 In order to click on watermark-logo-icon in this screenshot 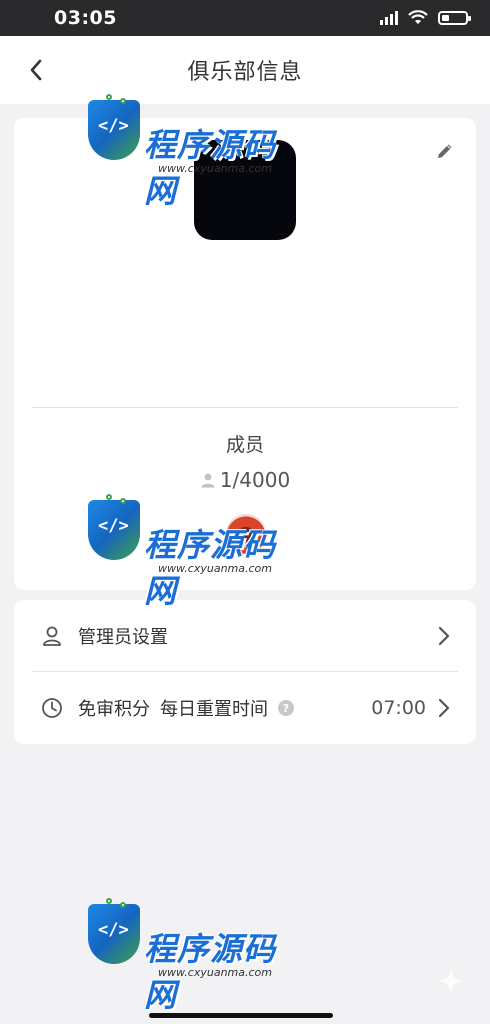, I will do `click(114, 934)`.